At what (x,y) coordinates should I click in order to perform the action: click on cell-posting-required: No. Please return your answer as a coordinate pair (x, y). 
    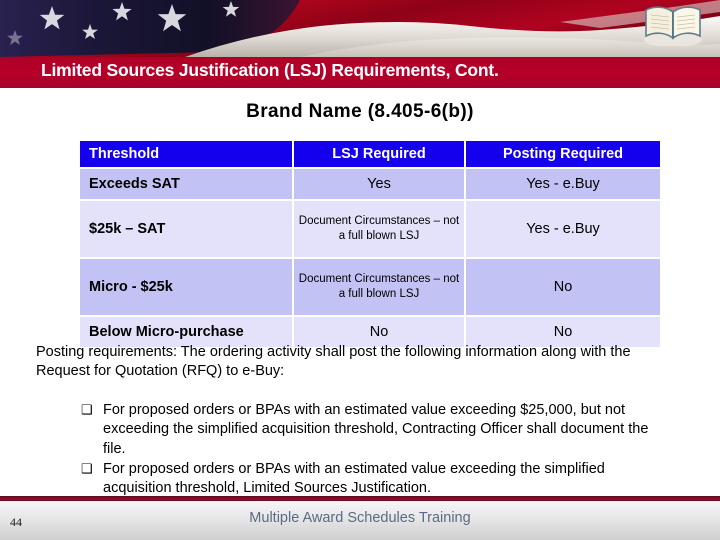
    Looking at the image, I should click on (563, 287).